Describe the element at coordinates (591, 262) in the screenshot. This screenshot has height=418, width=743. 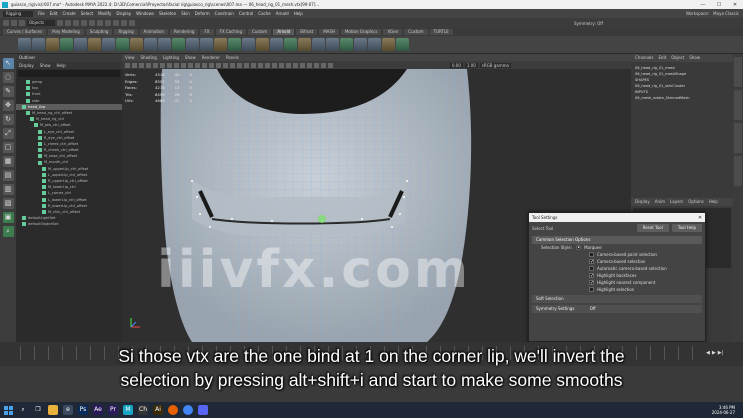
I see `option-checkbox: ✓` at that location.